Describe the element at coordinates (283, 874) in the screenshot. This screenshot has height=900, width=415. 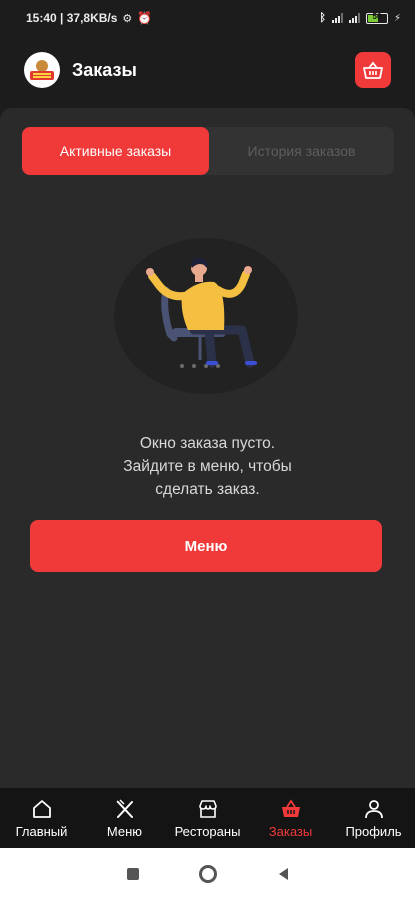
I see `back-button` at that location.